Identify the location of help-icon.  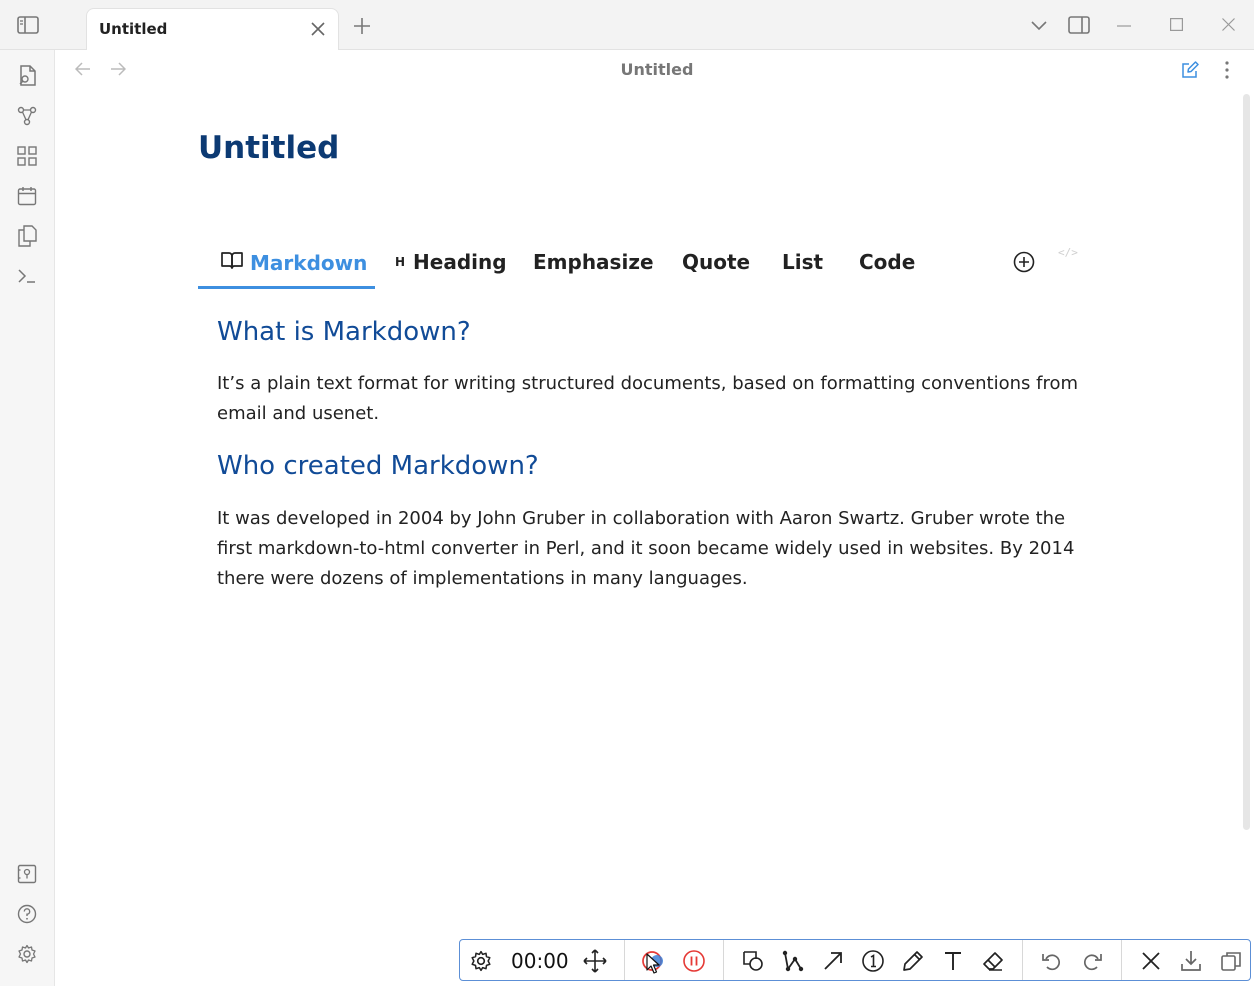
(27, 914).